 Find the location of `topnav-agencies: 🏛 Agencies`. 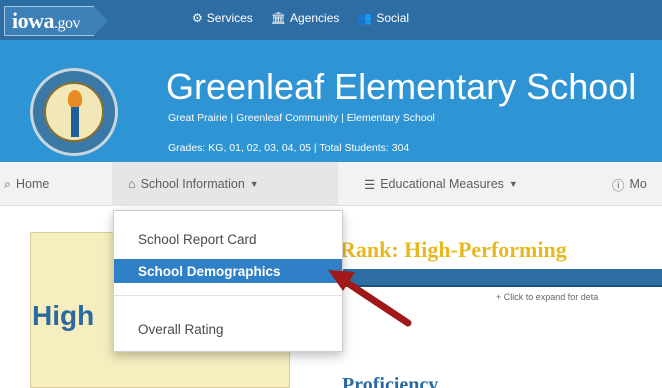

topnav-agencies: 🏛 Agencies is located at coordinates (305, 18).